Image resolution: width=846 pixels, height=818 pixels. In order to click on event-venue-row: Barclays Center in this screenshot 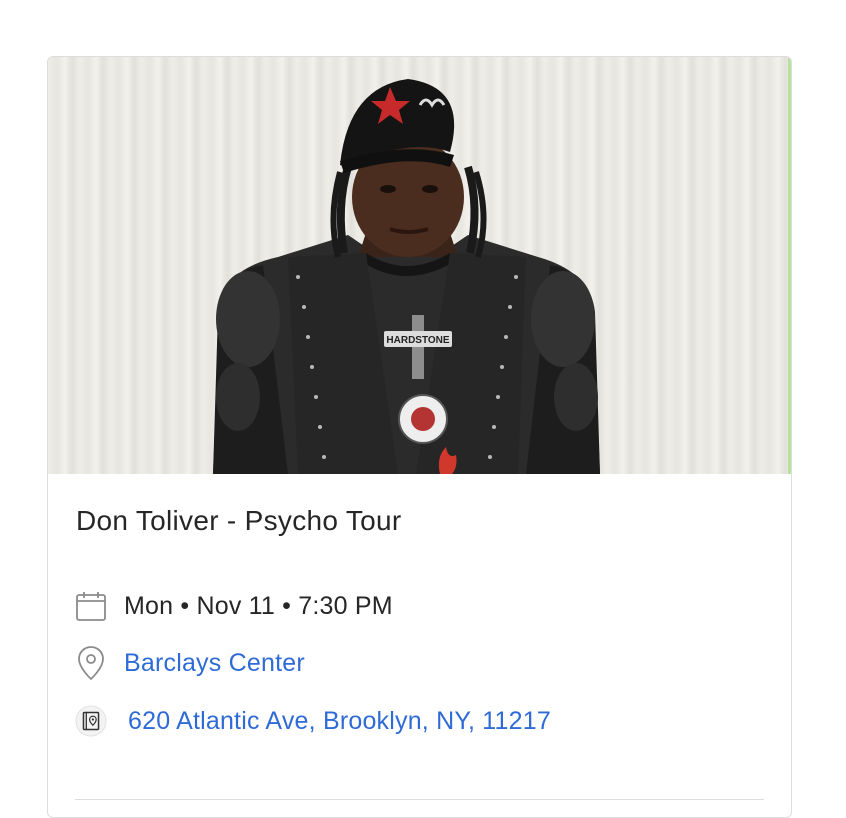, I will do `click(190, 663)`.